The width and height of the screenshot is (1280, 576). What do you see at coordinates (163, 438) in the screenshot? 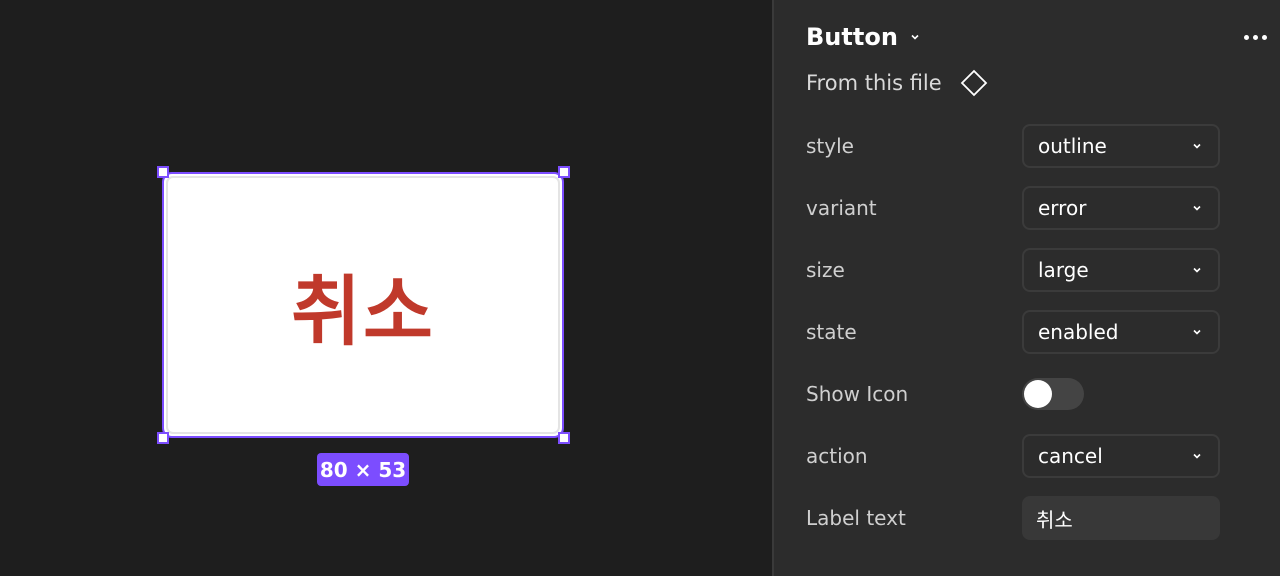
I see `resize-handle-bottom-left` at bounding box center [163, 438].